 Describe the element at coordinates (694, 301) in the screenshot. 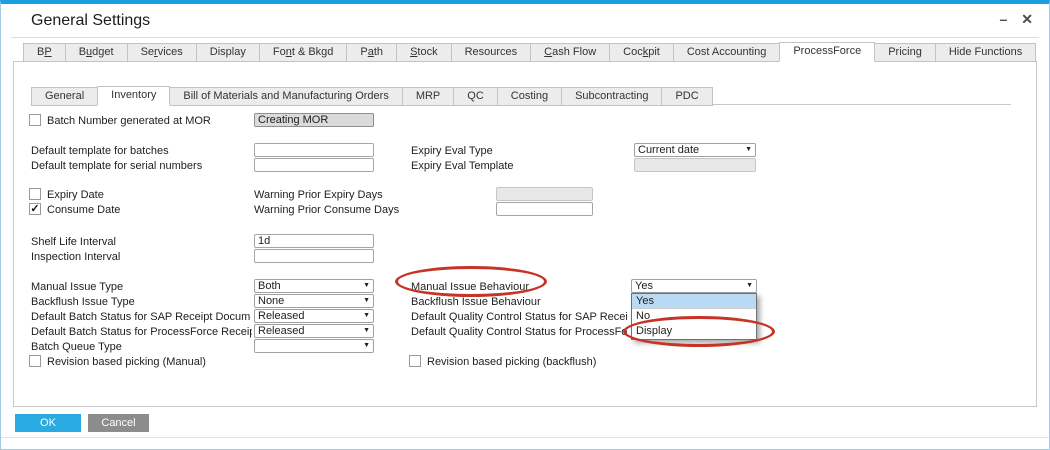

I see `dropdown-option-yes: Yes` at that location.